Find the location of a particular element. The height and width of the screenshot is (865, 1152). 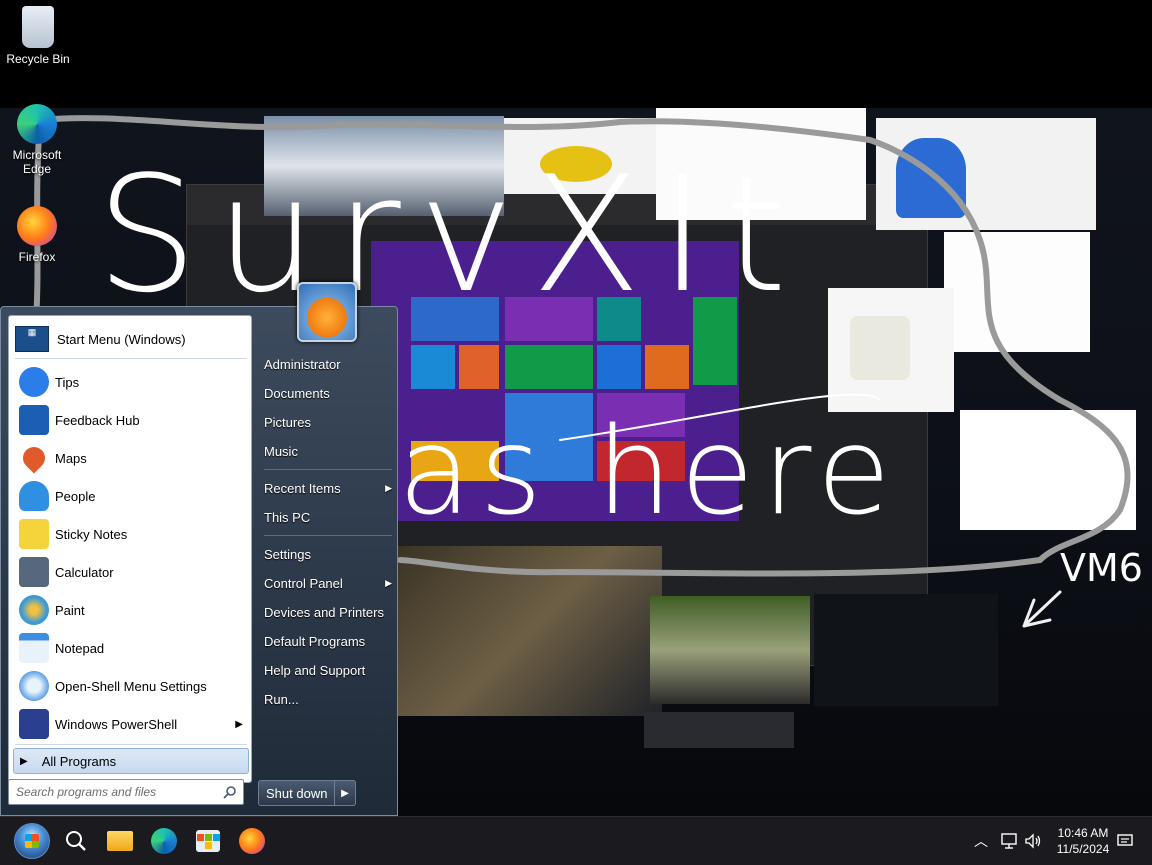

desktop-icon-firefox: Firefox is located at coordinates (37, 235).